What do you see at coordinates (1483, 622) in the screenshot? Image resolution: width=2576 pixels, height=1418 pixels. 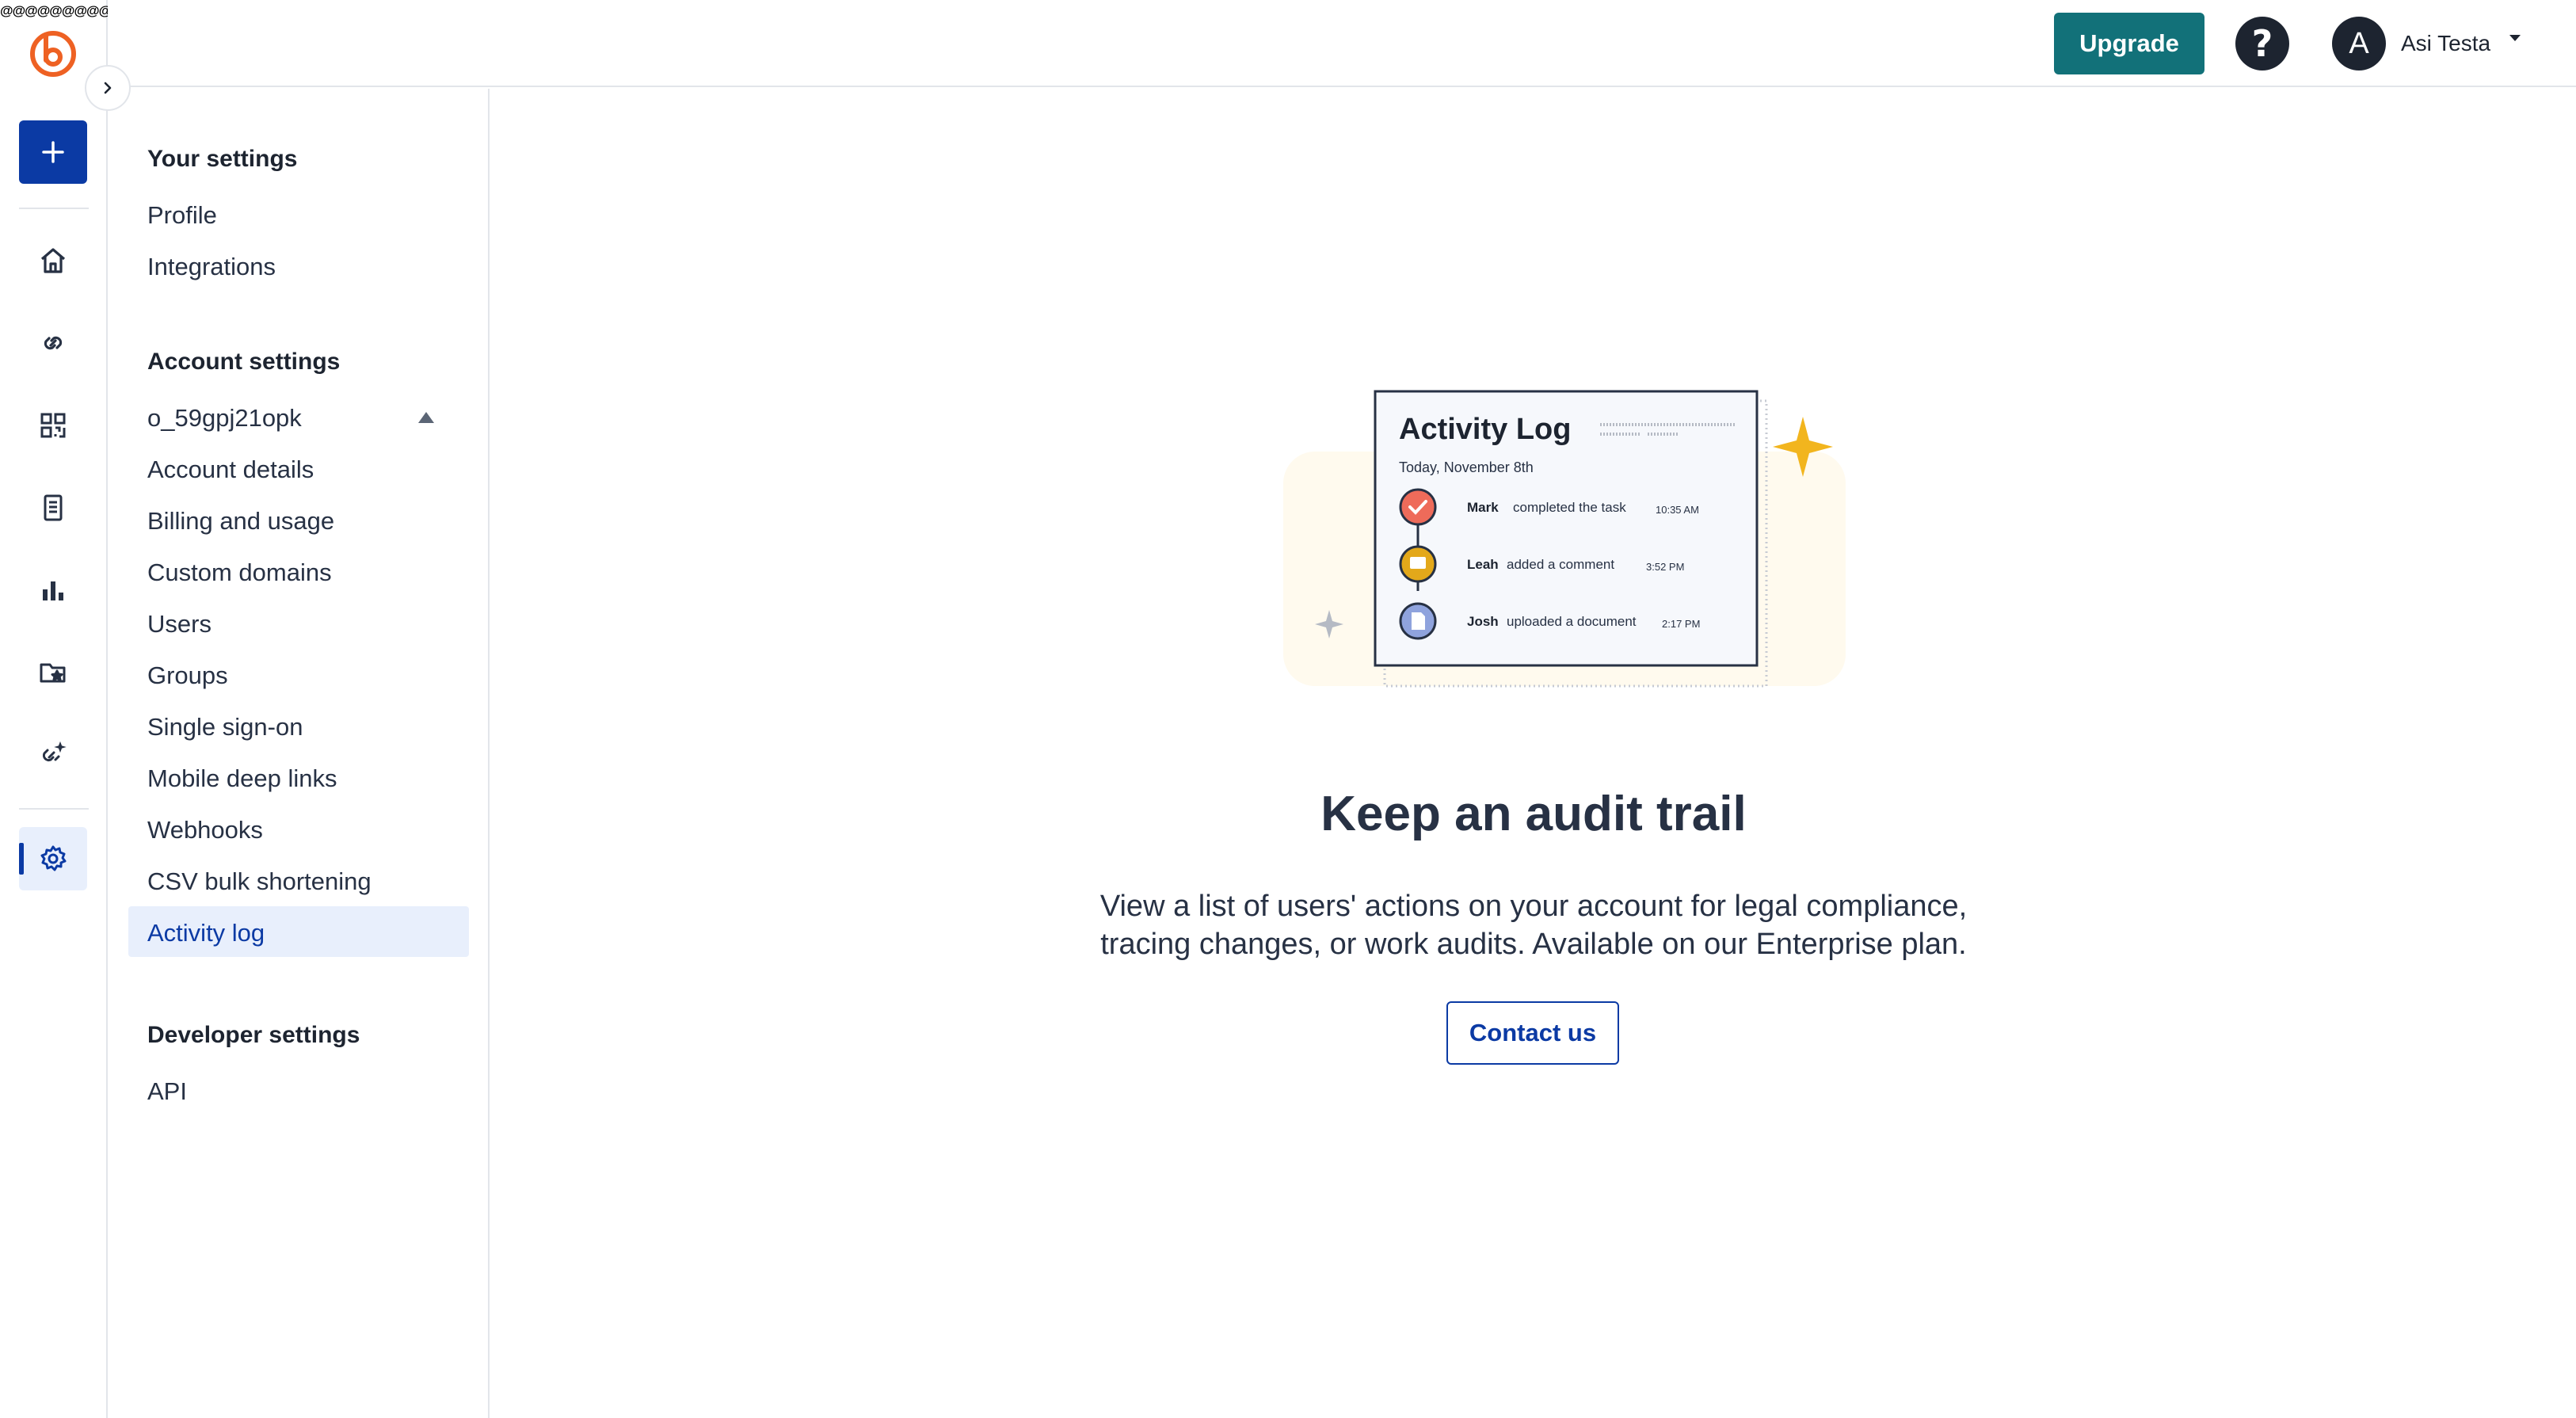 I see `entry-name: Josh` at bounding box center [1483, 622].